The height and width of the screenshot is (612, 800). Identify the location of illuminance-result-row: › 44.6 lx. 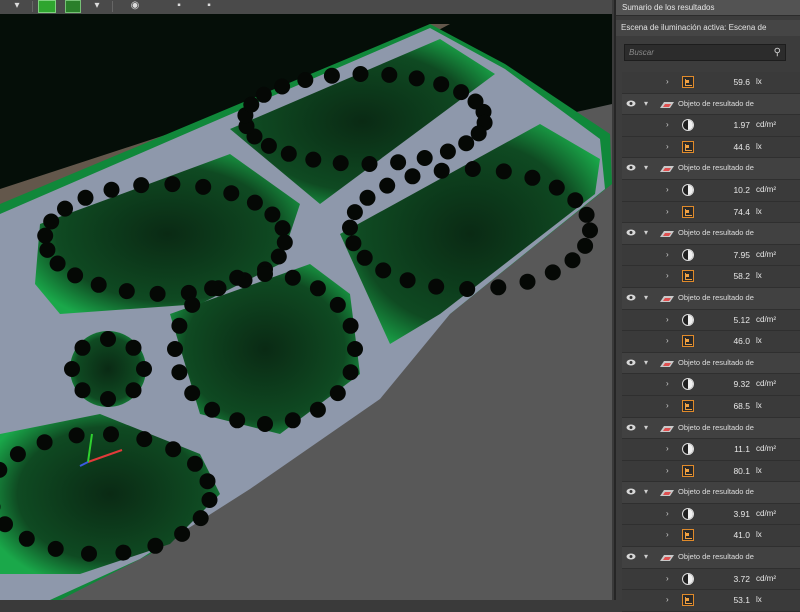
(711, 147).